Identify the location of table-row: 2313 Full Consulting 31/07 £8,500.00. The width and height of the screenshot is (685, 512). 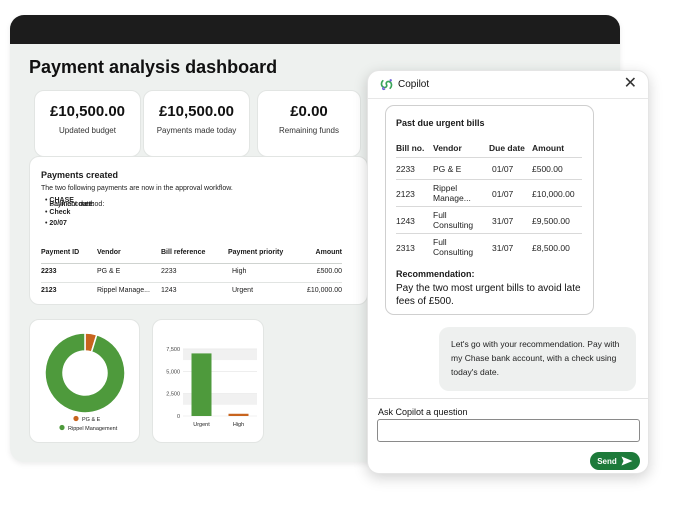
(489, 247).